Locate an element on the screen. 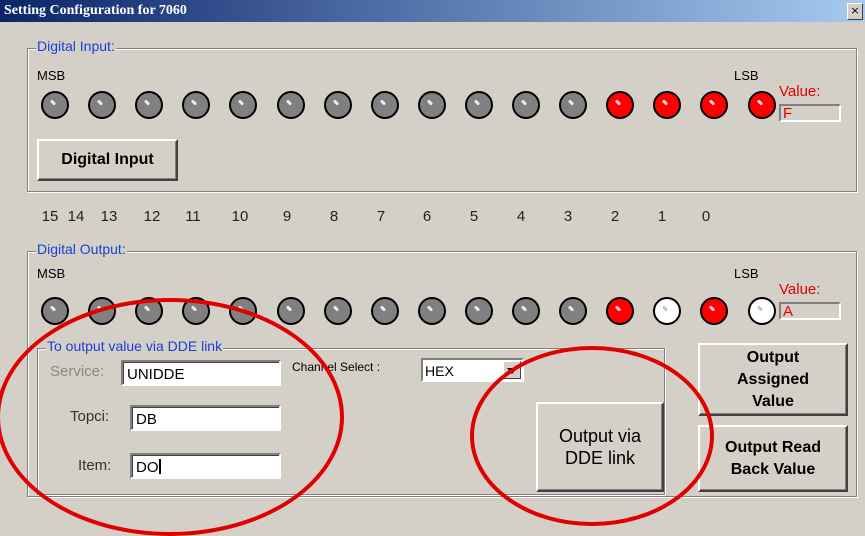  close-icon: × is located at coordinates (855, 10).